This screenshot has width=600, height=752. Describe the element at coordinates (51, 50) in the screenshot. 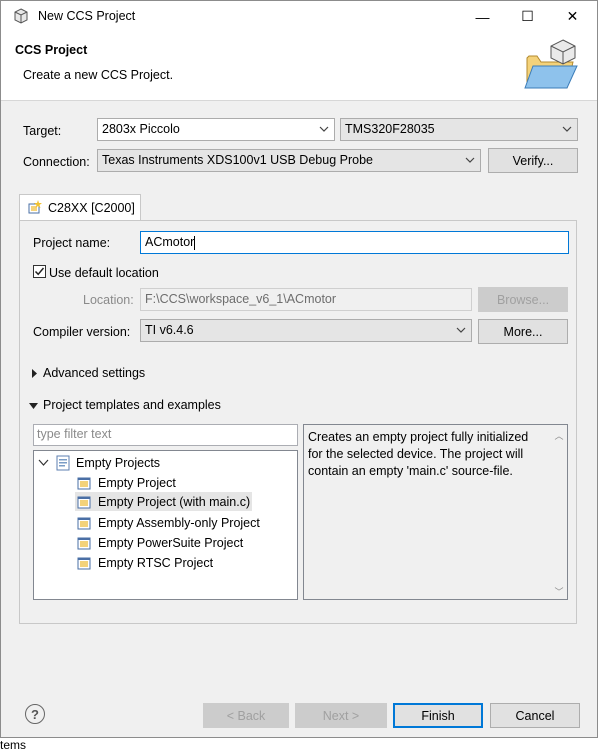

I see `wizard-title: CCS Project` at that location.